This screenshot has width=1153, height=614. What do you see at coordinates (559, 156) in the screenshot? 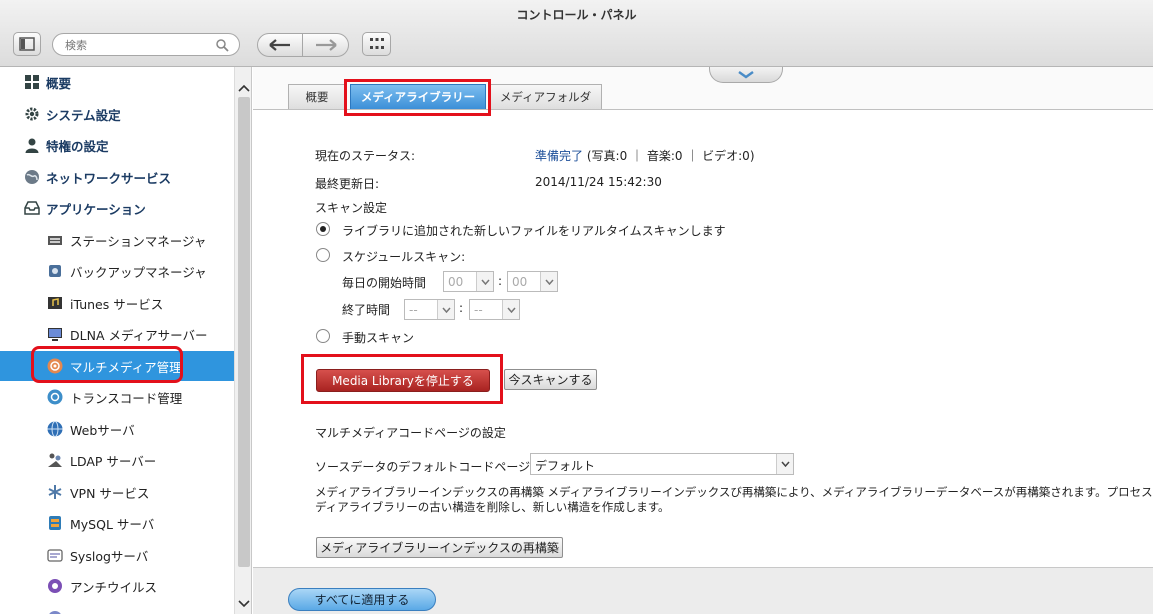
I see `status-ready-link: 準備完了` at bounding box center [559, 156].